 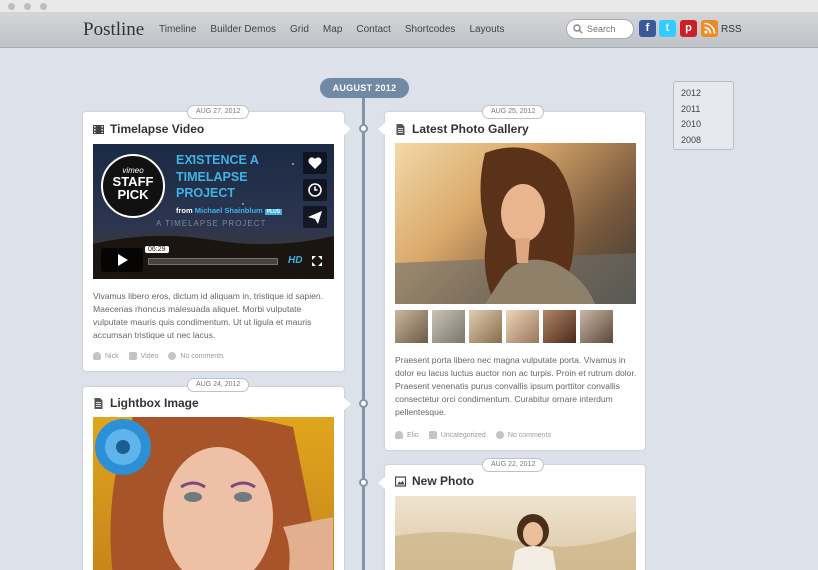 I want to click on video-subtitle: A TIMELAPSE PROJECT, so click(x=211, y=223).